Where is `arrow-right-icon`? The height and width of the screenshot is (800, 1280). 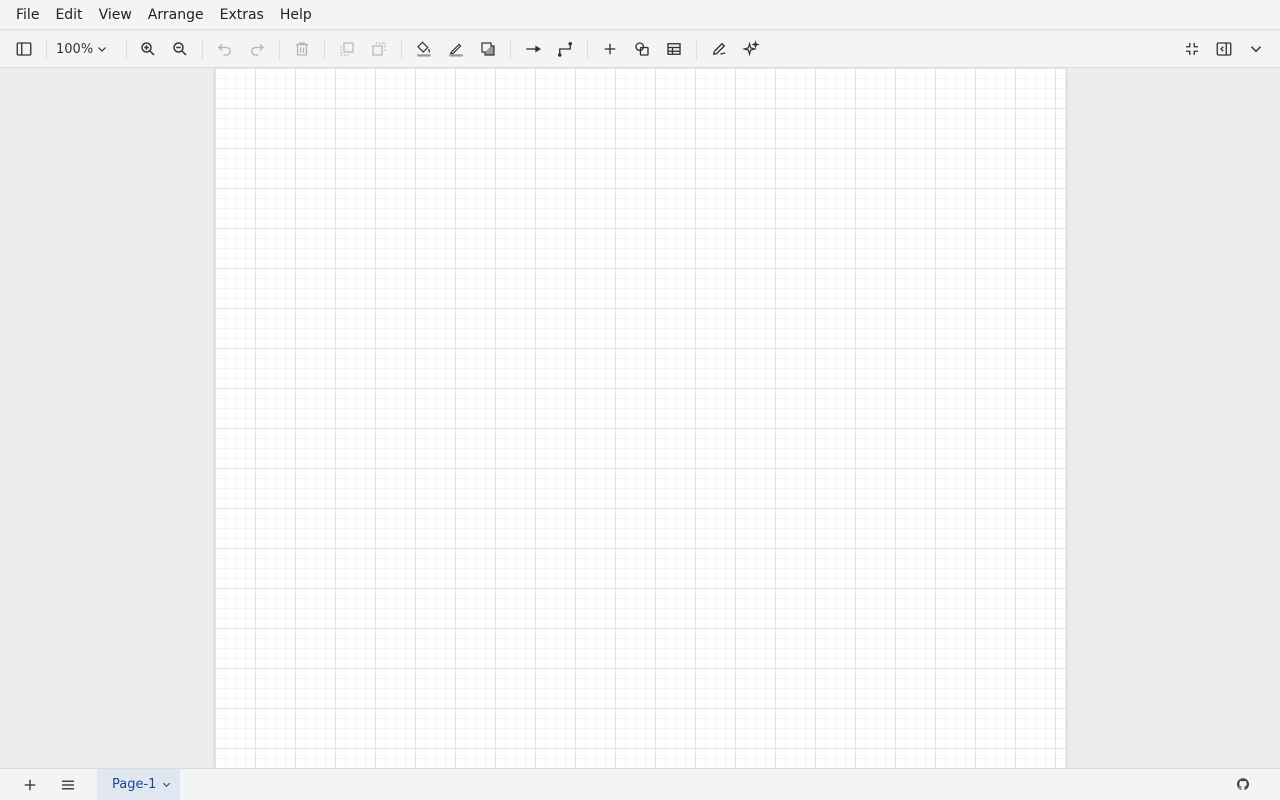
arrow-right-icon is located at coordinates (534, 49).